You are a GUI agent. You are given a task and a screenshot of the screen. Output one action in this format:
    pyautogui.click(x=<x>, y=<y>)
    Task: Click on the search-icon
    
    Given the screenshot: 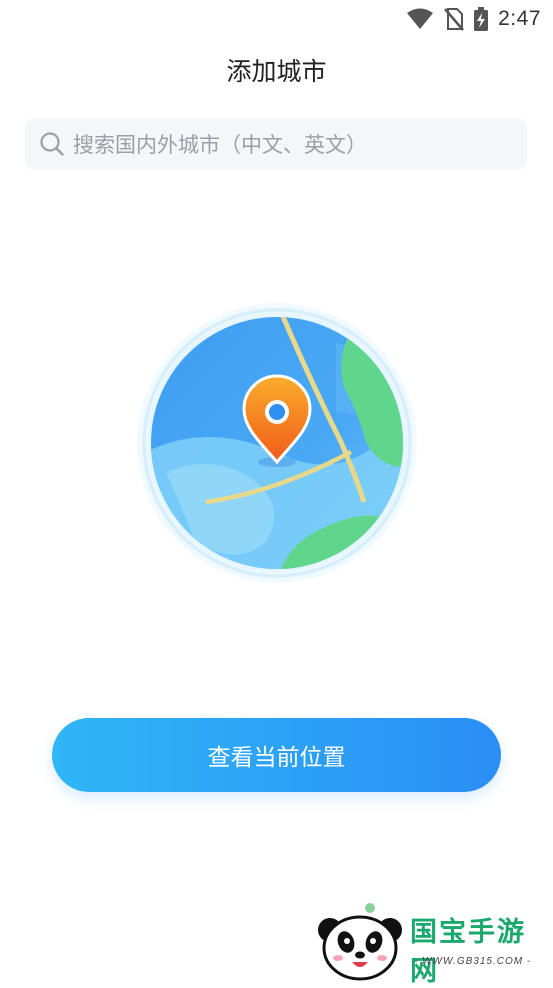 What is the action you would take?
    pyautogui.click(x=52, y=144)
    